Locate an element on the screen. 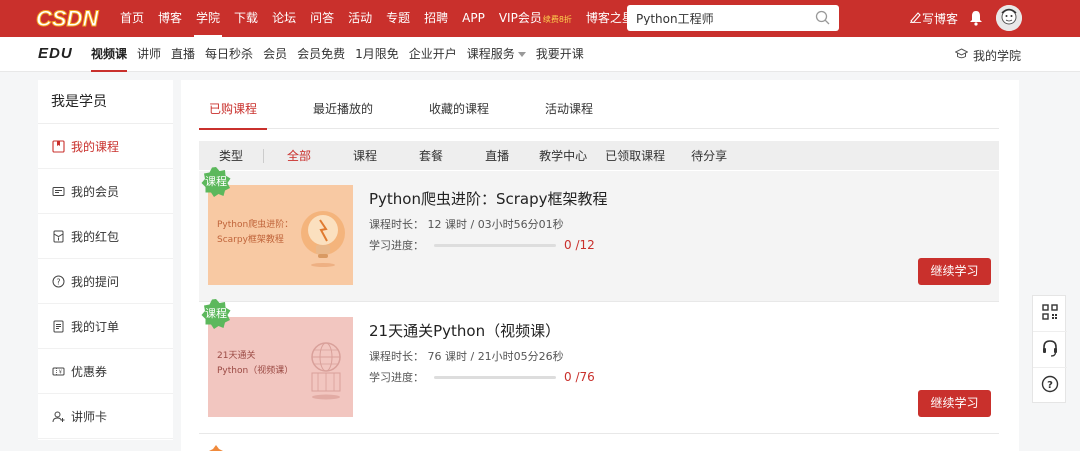 The image size is (1080, 451). course-thumbnail: Python爬虫进阶： Scarpy框架教程 is located at coordinates (280, 235).